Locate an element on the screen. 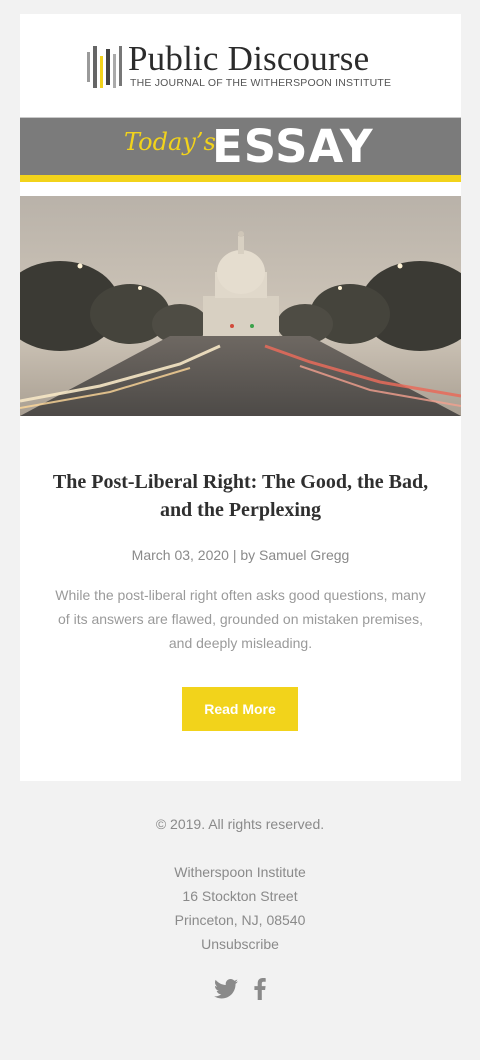 The image size is (480, 1060). brand-tagline: THE JOURNAL OF THE WITHERSPOON INSTITUTE is located at coordinates (261, 83).